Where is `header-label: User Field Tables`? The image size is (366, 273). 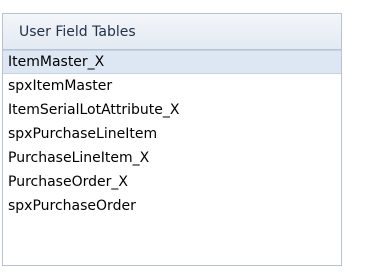
header-label: User Field Tables is located at coordinates (77, 31).